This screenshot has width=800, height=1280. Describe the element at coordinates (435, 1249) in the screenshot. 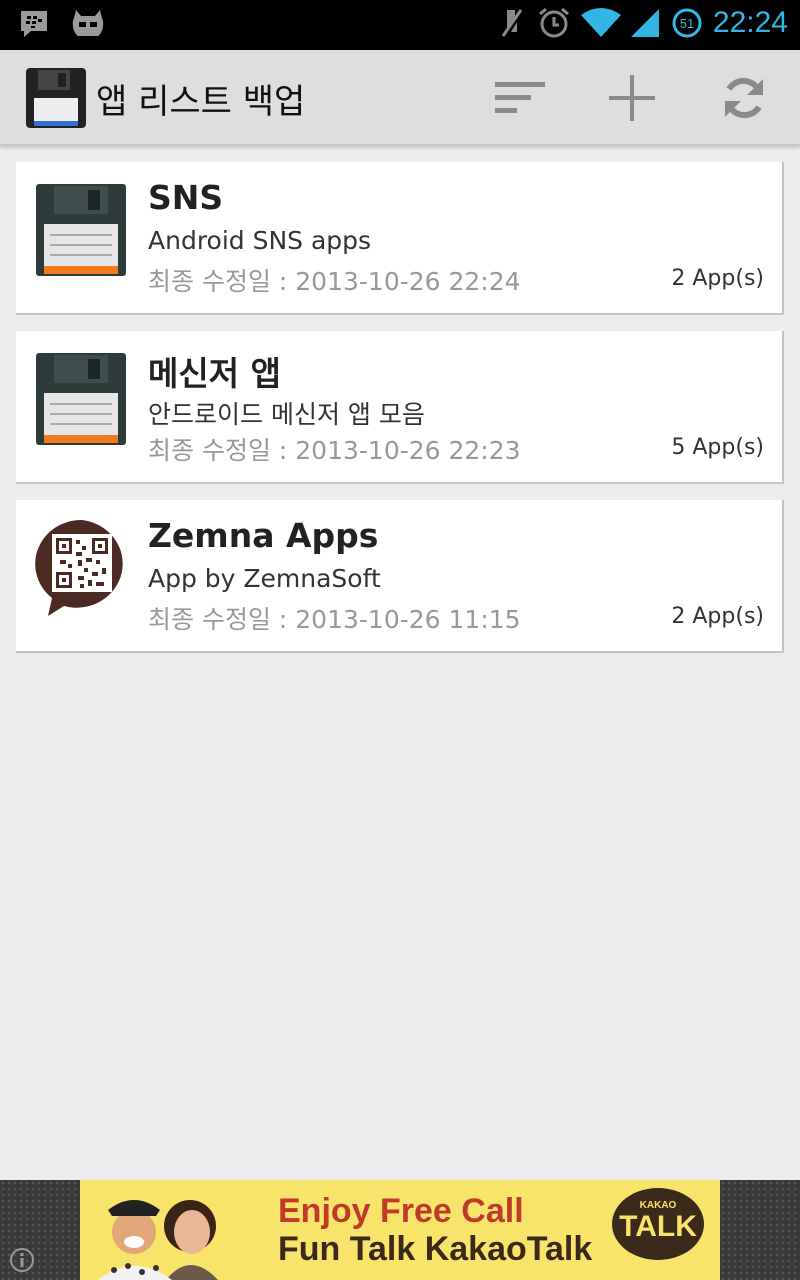

I see `ad-subline: Fun Talk KakaoTalk` at that location.